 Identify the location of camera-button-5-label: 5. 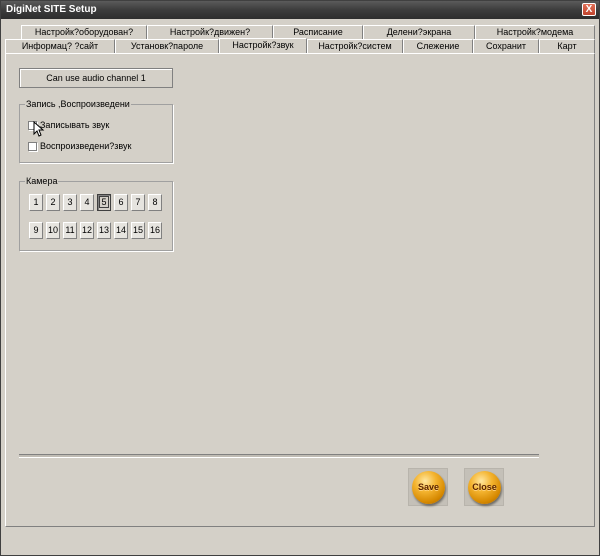
(104, 202).